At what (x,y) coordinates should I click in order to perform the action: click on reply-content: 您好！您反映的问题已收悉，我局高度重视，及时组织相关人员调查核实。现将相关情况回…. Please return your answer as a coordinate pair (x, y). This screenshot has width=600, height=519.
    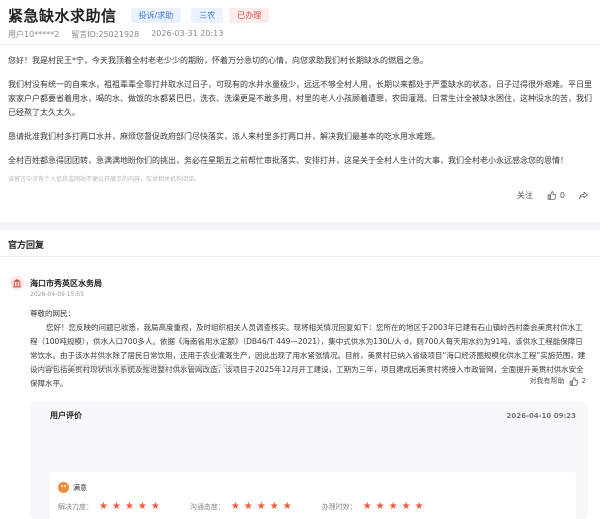
    Looking at the image, I should click on (308, 355).